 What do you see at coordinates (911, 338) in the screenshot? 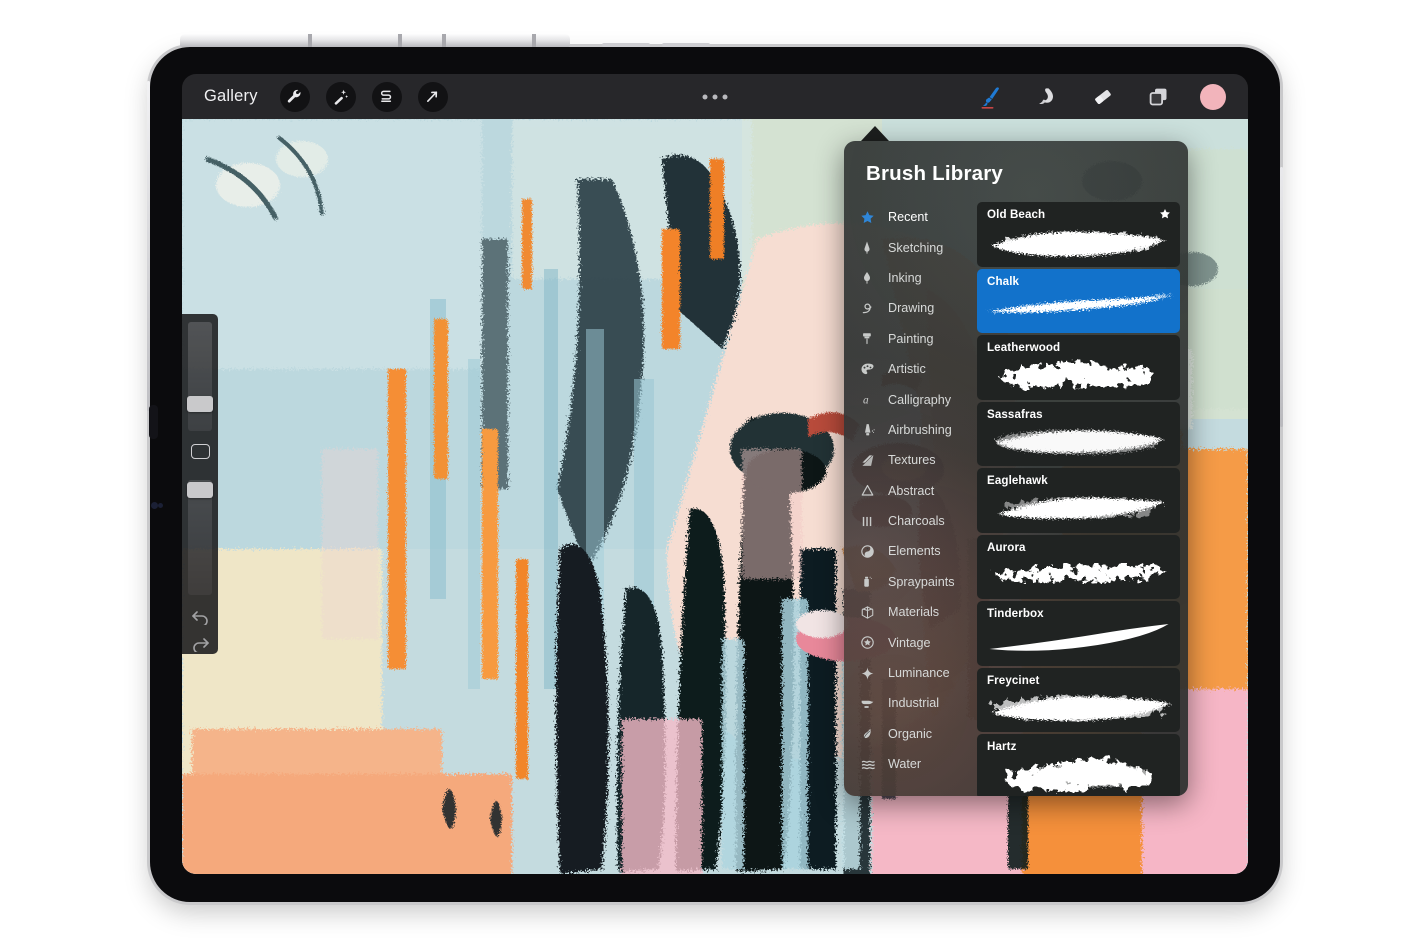
I see `brush-category-label: Painting` at bounding box center [911, 338].